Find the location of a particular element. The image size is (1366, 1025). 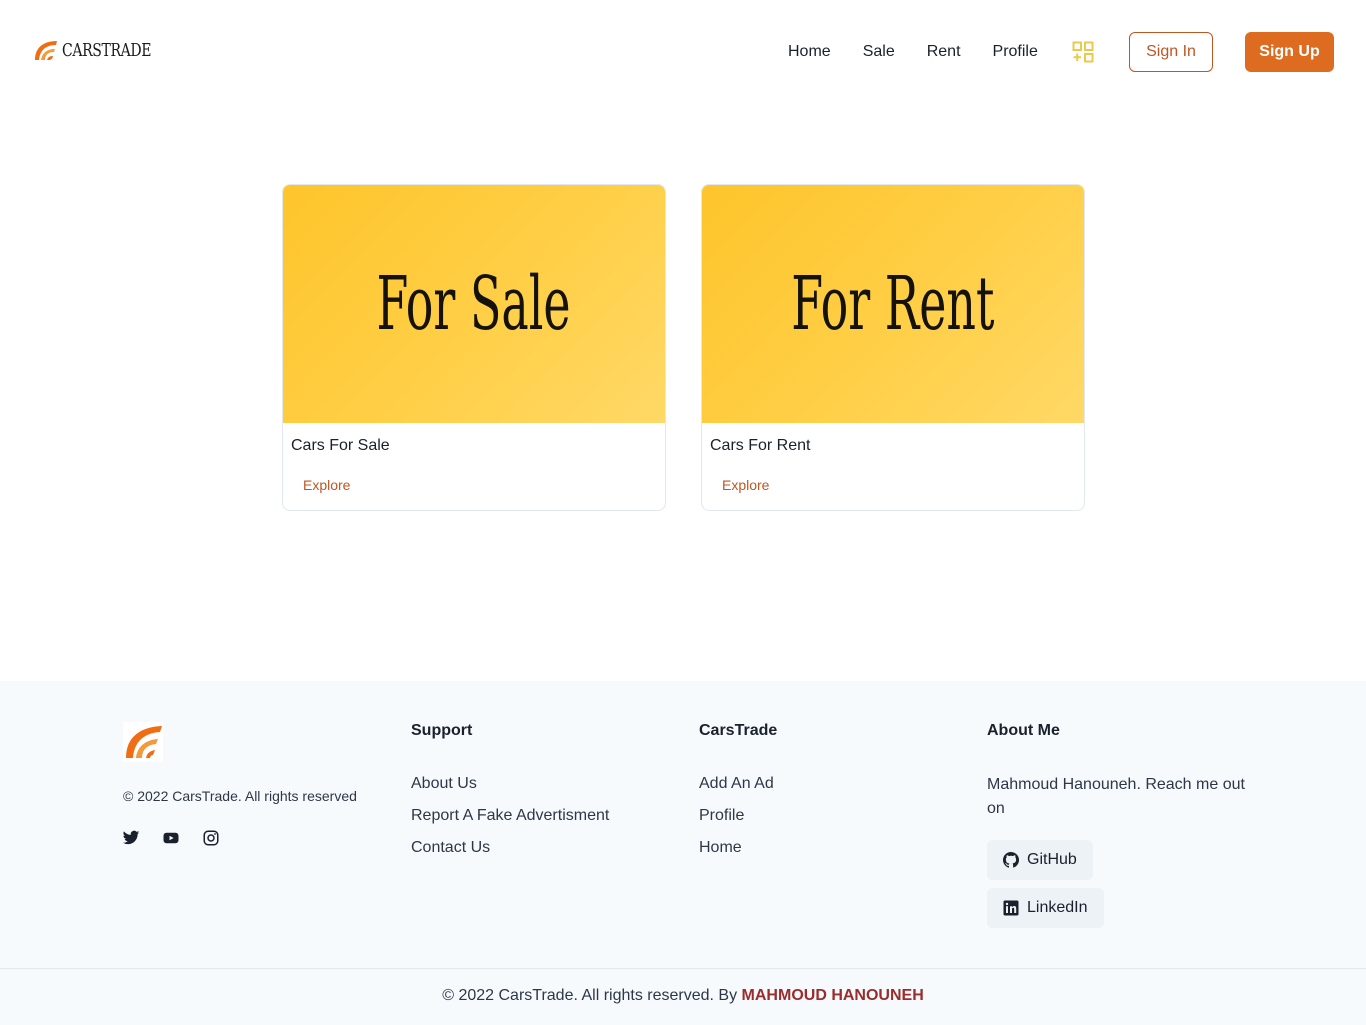

logo-text: CARSTRADE is located at coordinates (107, 50).